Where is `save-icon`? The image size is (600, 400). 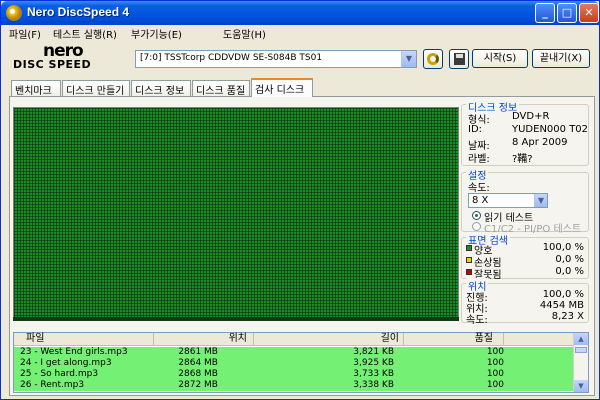
save-icon is located at coordinates (459, 59).